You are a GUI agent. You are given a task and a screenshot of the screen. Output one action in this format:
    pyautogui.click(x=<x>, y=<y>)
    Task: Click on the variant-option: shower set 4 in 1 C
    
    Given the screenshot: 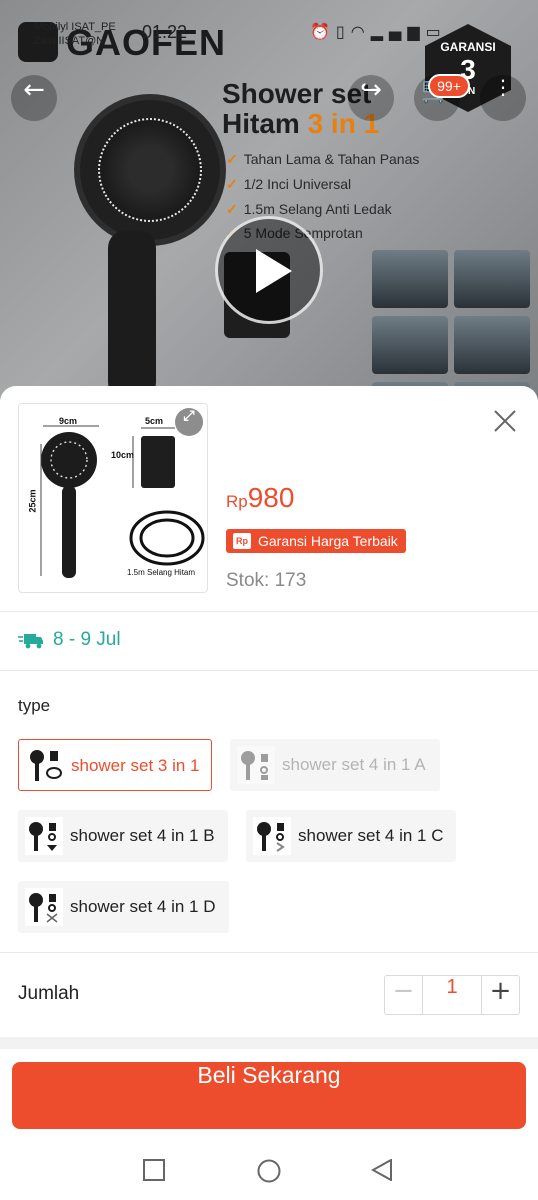 What is the action you would take?
    pyautogui.click(x=351, y=836)
    